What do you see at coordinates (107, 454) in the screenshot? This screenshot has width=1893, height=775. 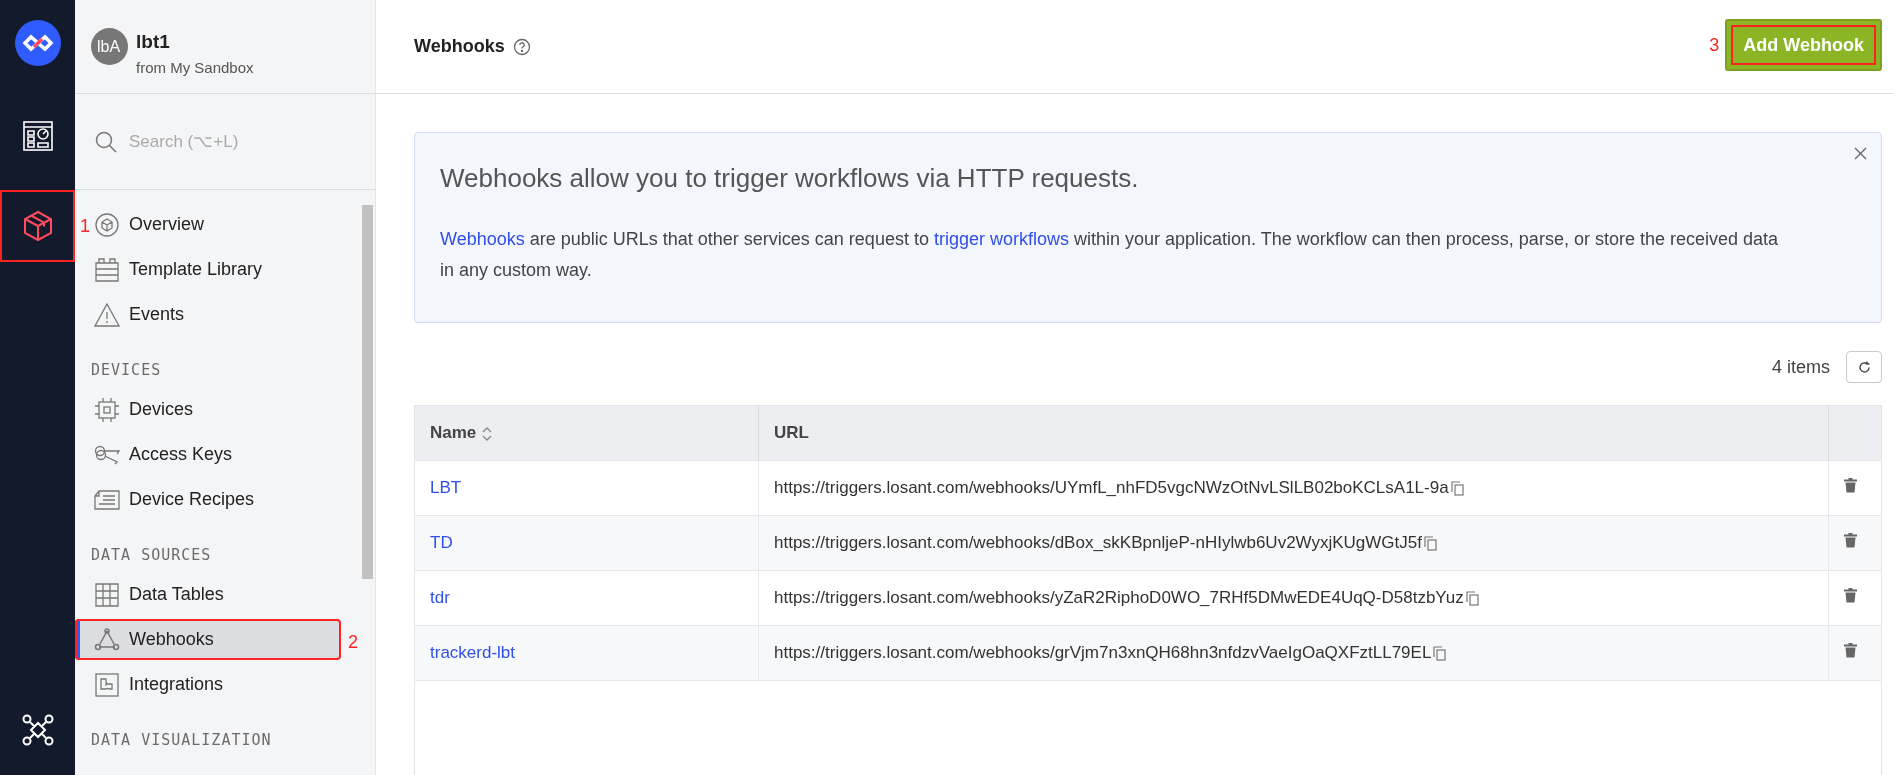 I see `keys-icon` at bounding box center [107, 454].